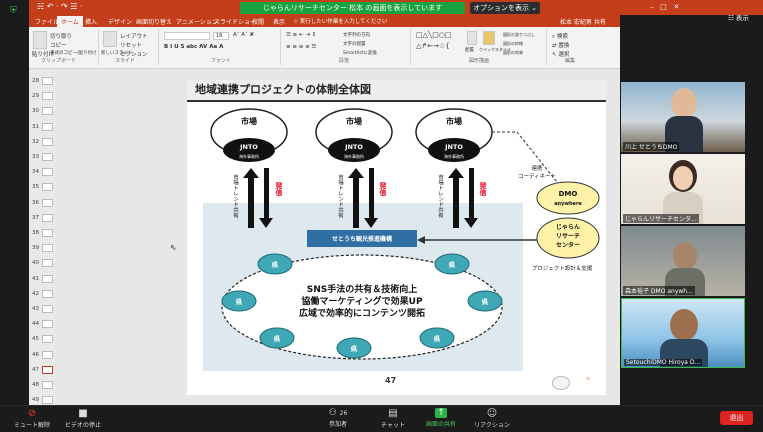  Describe the element at coordinates (505, 8) in the screenshot. I see `share-options-button: オプションを表示 ⌄` at that location.